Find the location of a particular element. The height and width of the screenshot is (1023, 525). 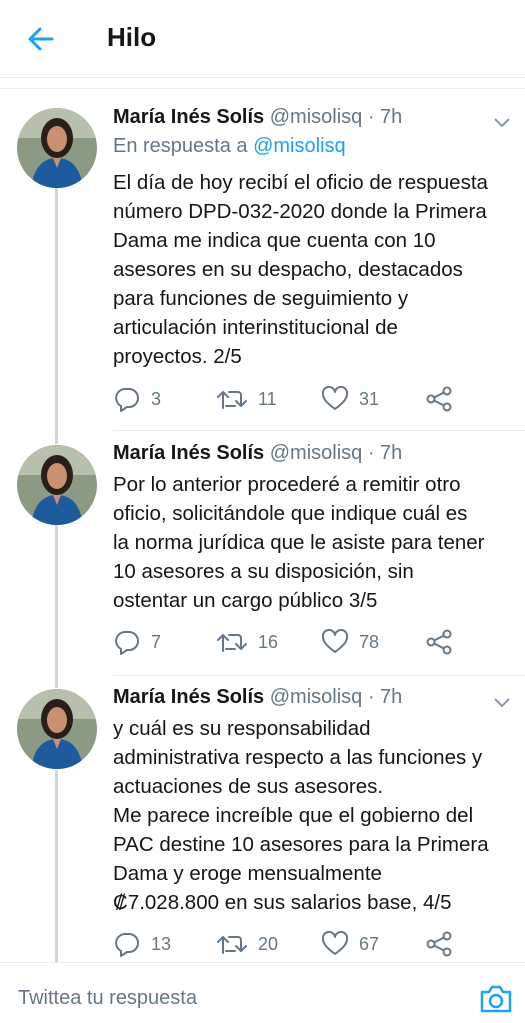

tweet-text-line: para funciones de seguimiento y is located at coordinates (261, 298).